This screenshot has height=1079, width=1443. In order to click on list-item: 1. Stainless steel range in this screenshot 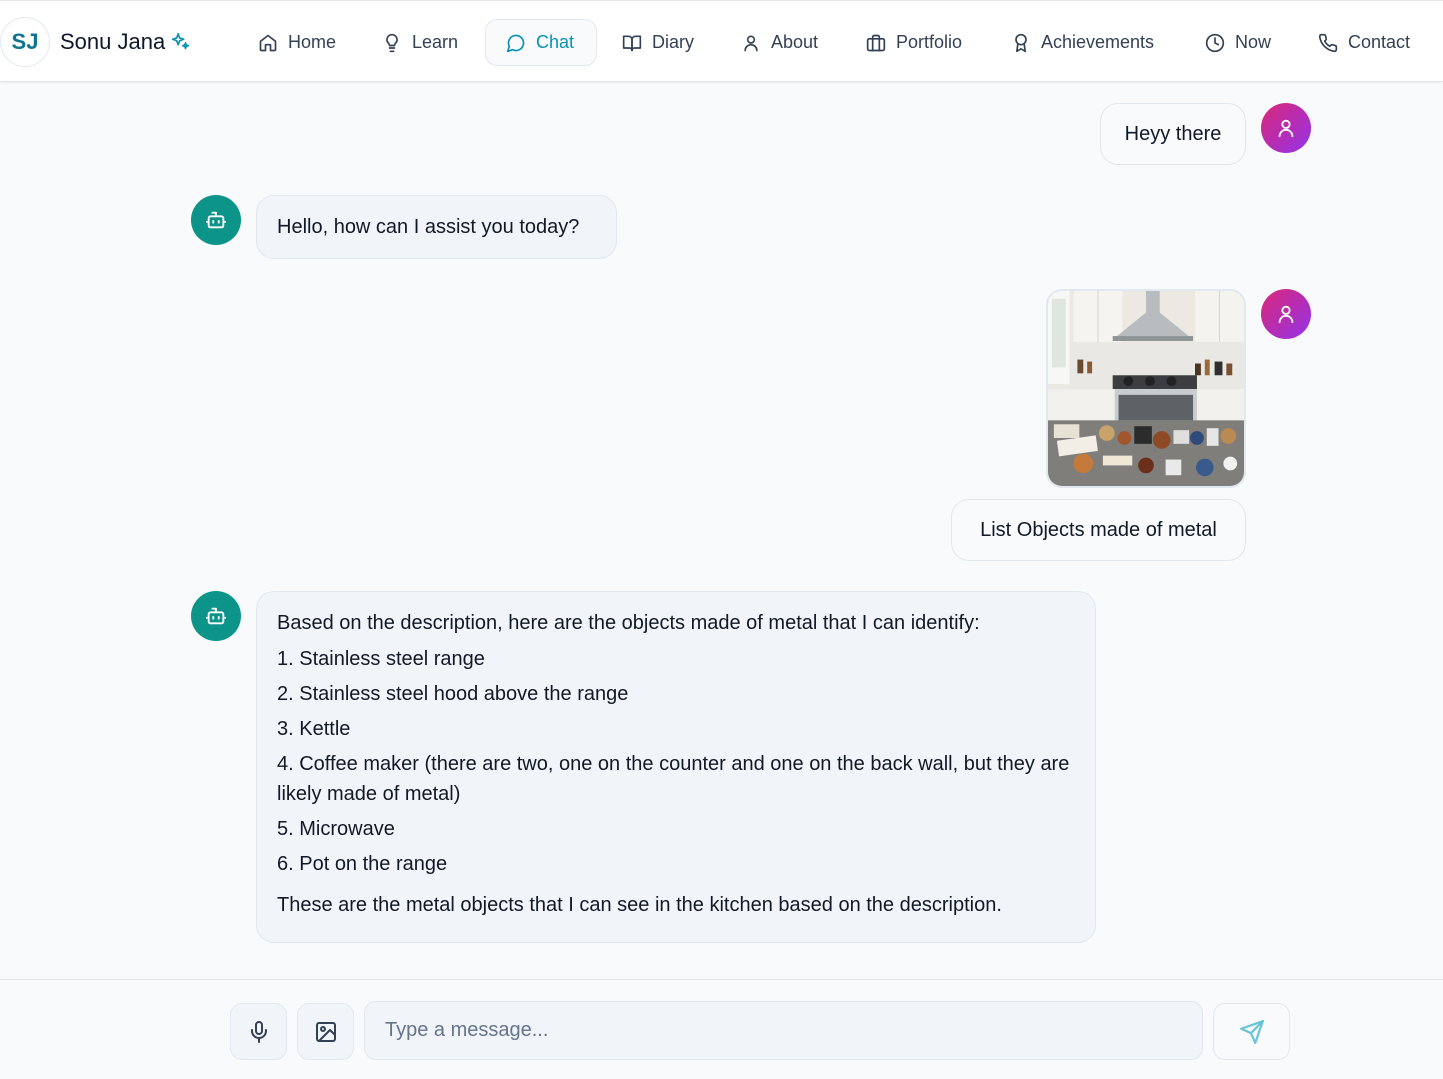, I will do `click(381, 659)`.